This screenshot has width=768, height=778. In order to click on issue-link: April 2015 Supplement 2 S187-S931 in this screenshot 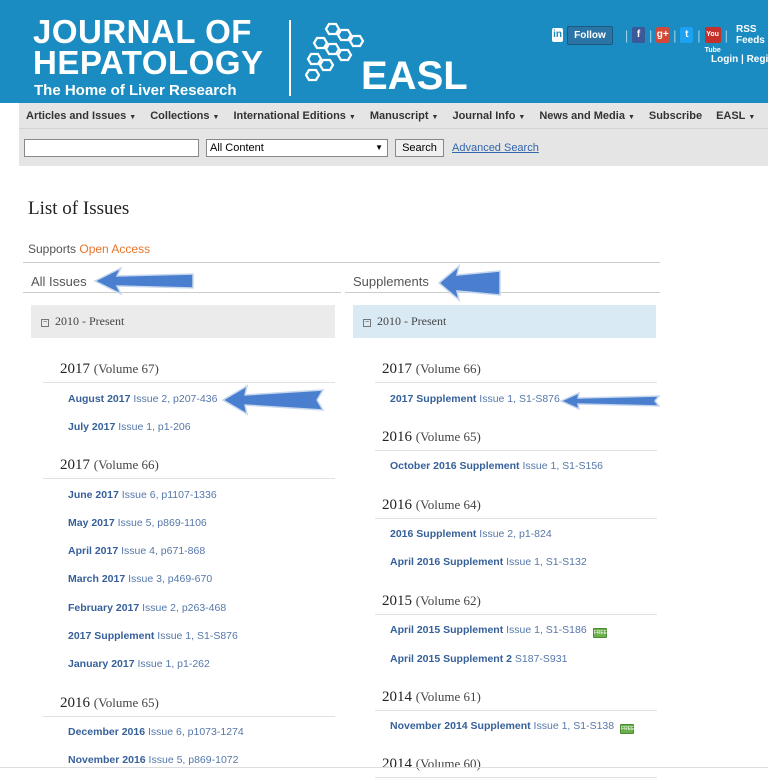, I will do `click(478, 659)`.